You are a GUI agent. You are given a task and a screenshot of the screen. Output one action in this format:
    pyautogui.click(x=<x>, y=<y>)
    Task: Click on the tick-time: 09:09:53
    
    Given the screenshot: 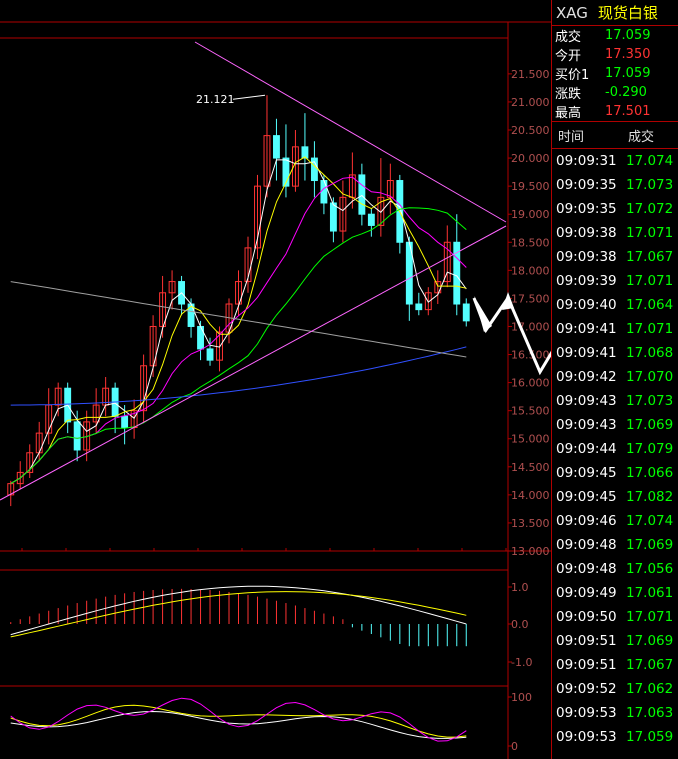 What is the action you would take?
    pyautogui.click(x=586, y=713)
    